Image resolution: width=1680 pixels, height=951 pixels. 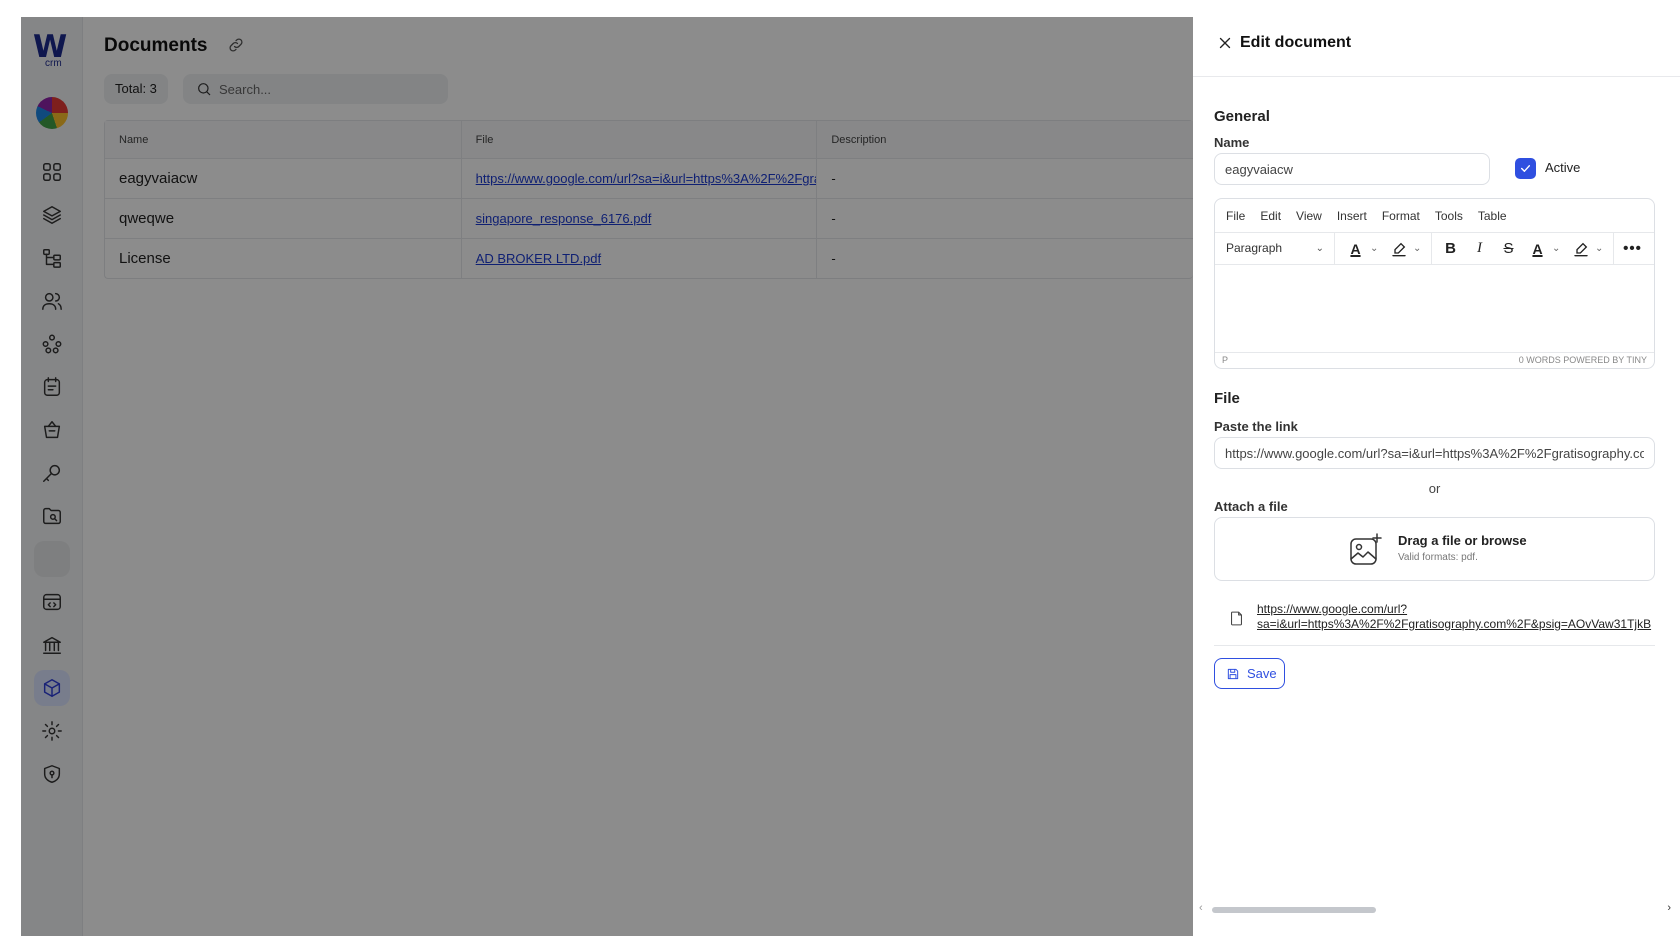 I want to click on attached-file-link-line1: https://www.google.com/url?, so click(x=1332, y=609).